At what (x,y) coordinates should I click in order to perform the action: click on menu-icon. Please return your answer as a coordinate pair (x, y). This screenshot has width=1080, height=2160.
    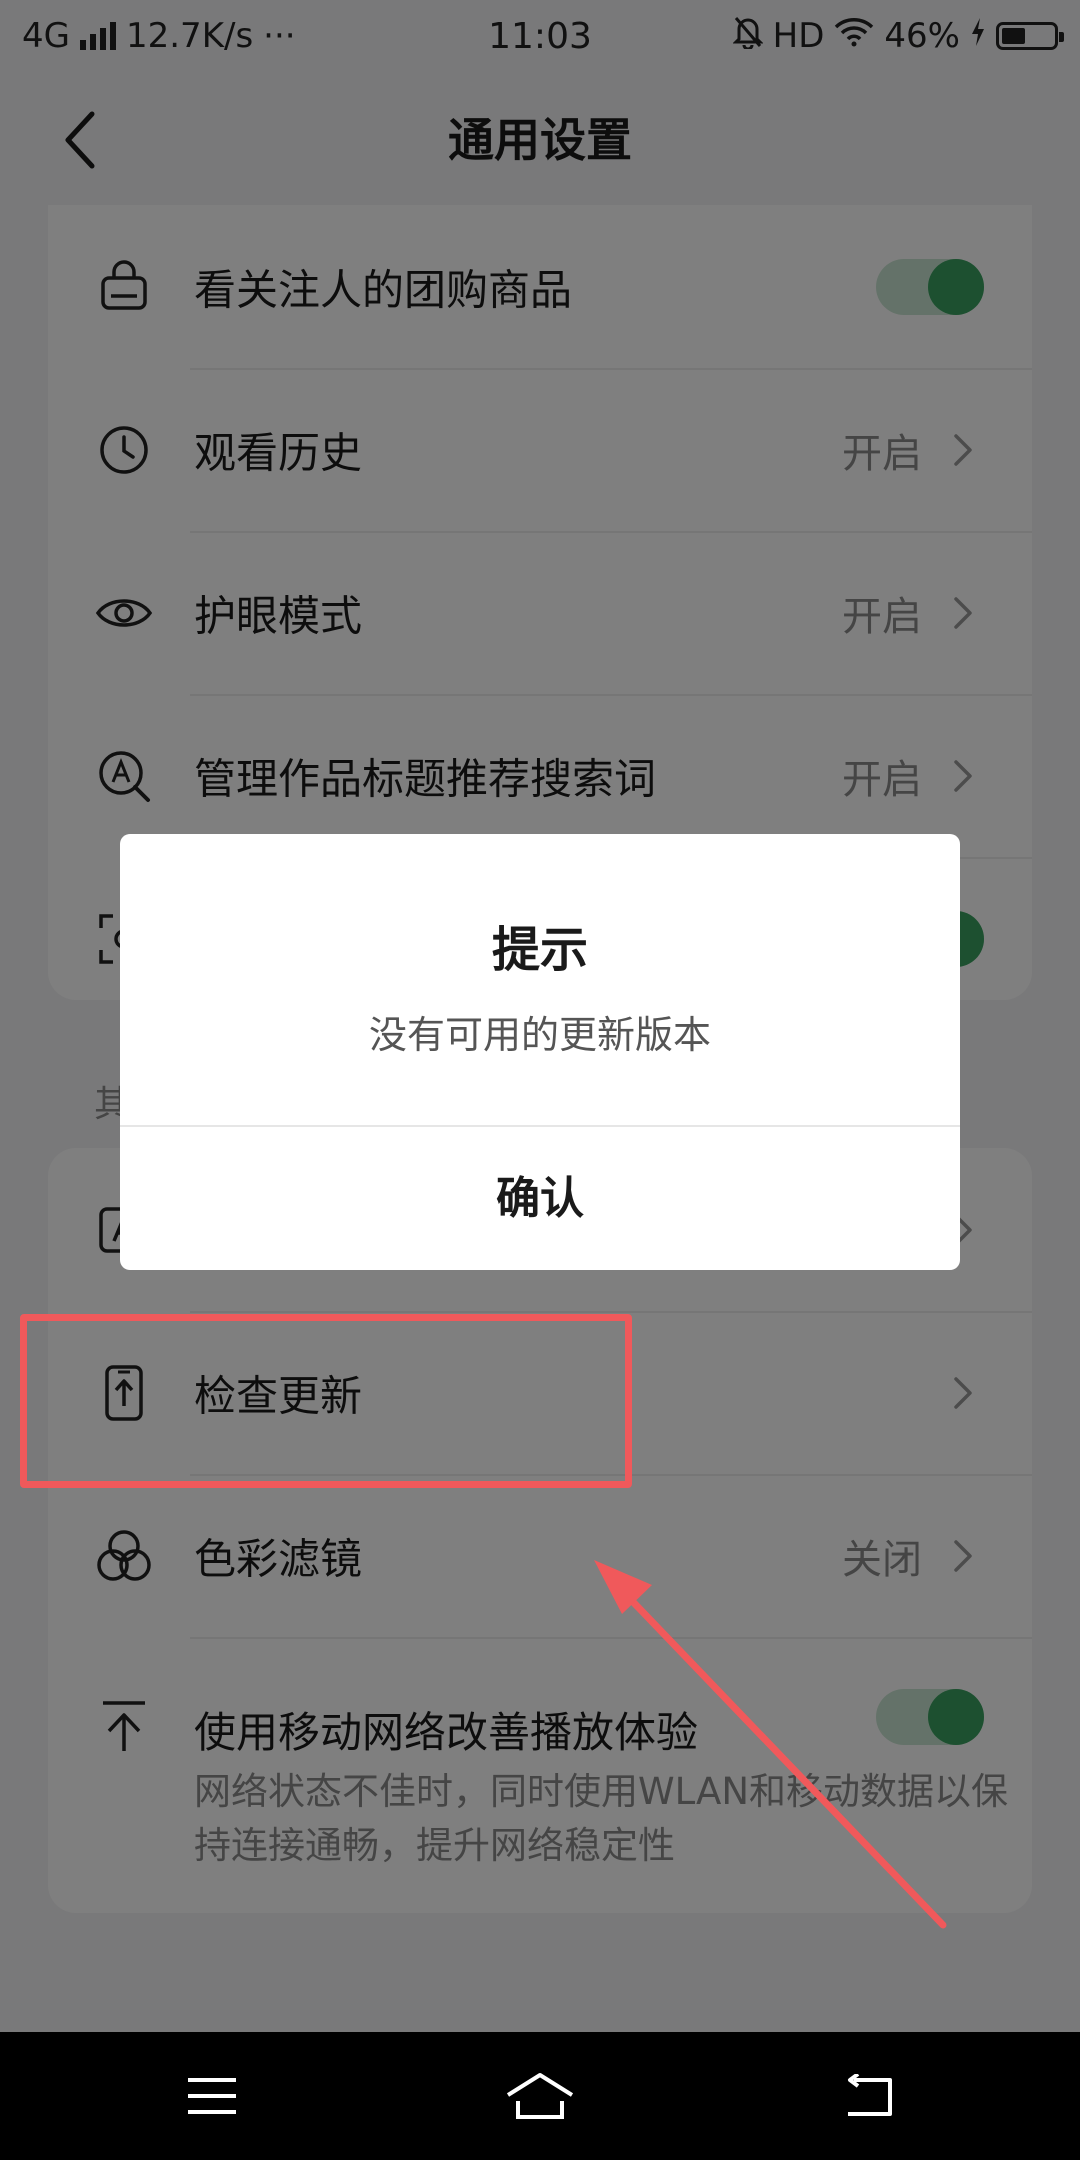
    Looking at the image, I should click on (212, 2096).